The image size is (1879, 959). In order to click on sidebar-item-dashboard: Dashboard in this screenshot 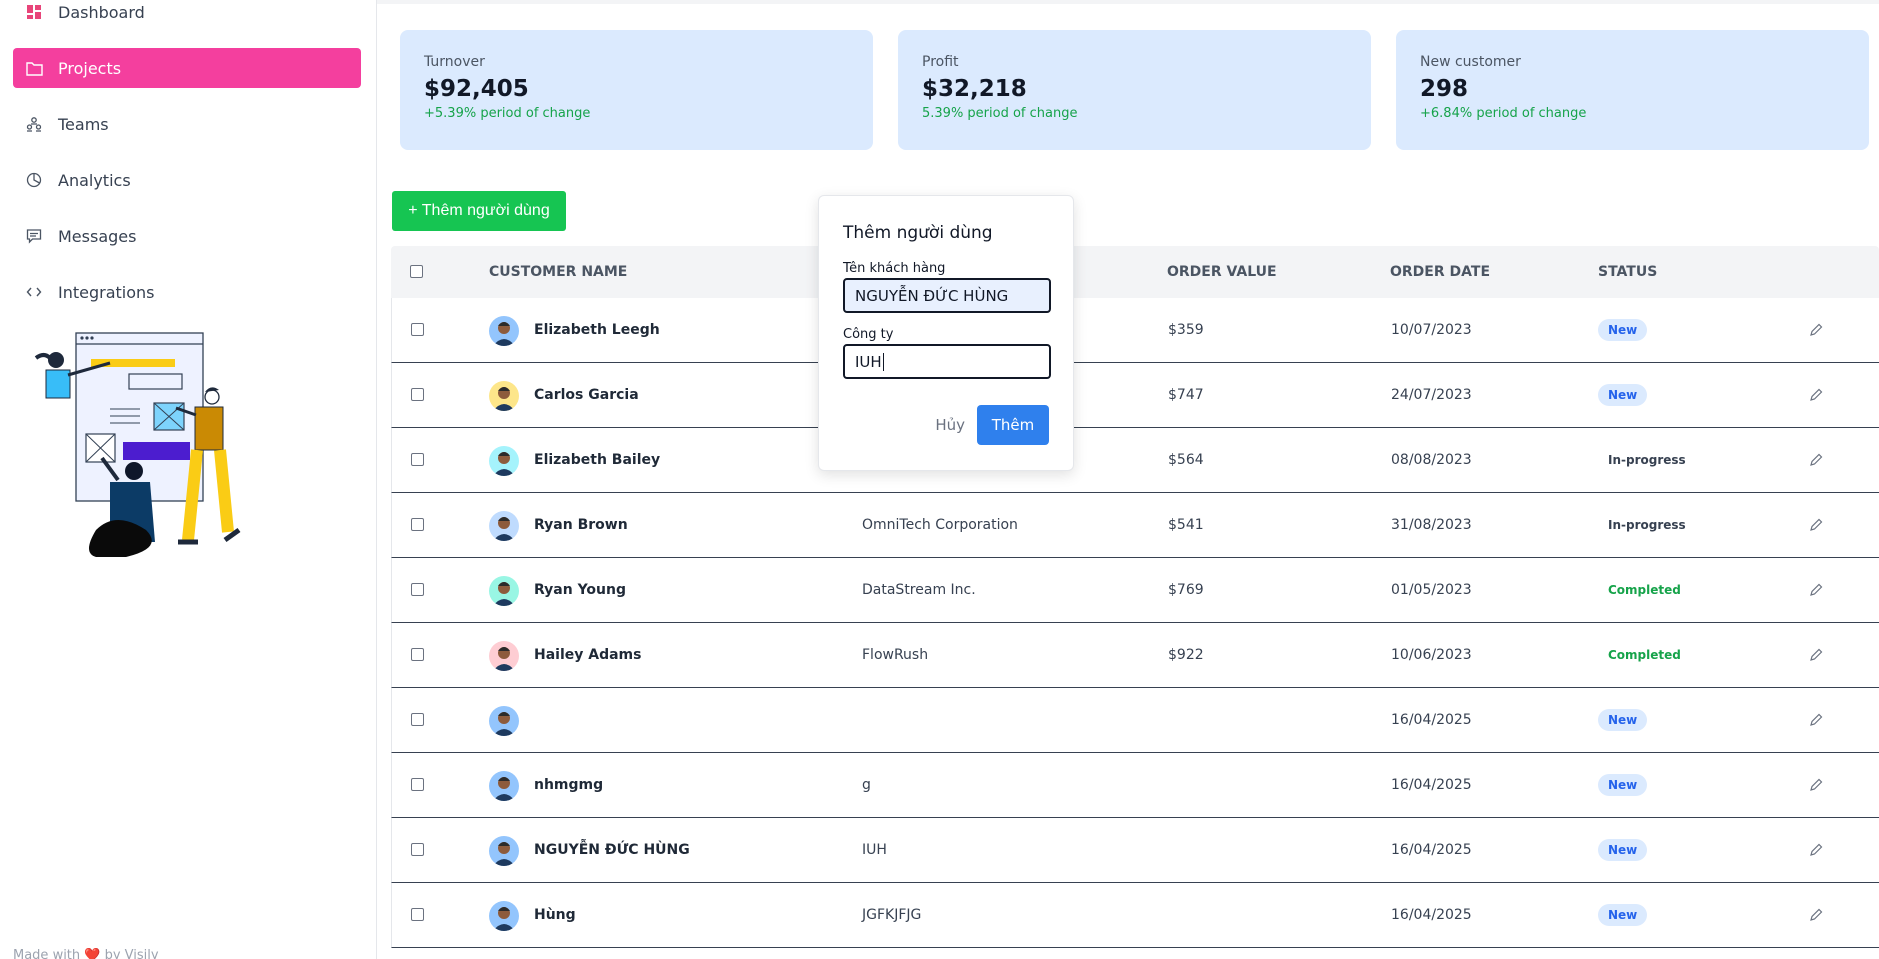, I will do `click(187, 16)`.